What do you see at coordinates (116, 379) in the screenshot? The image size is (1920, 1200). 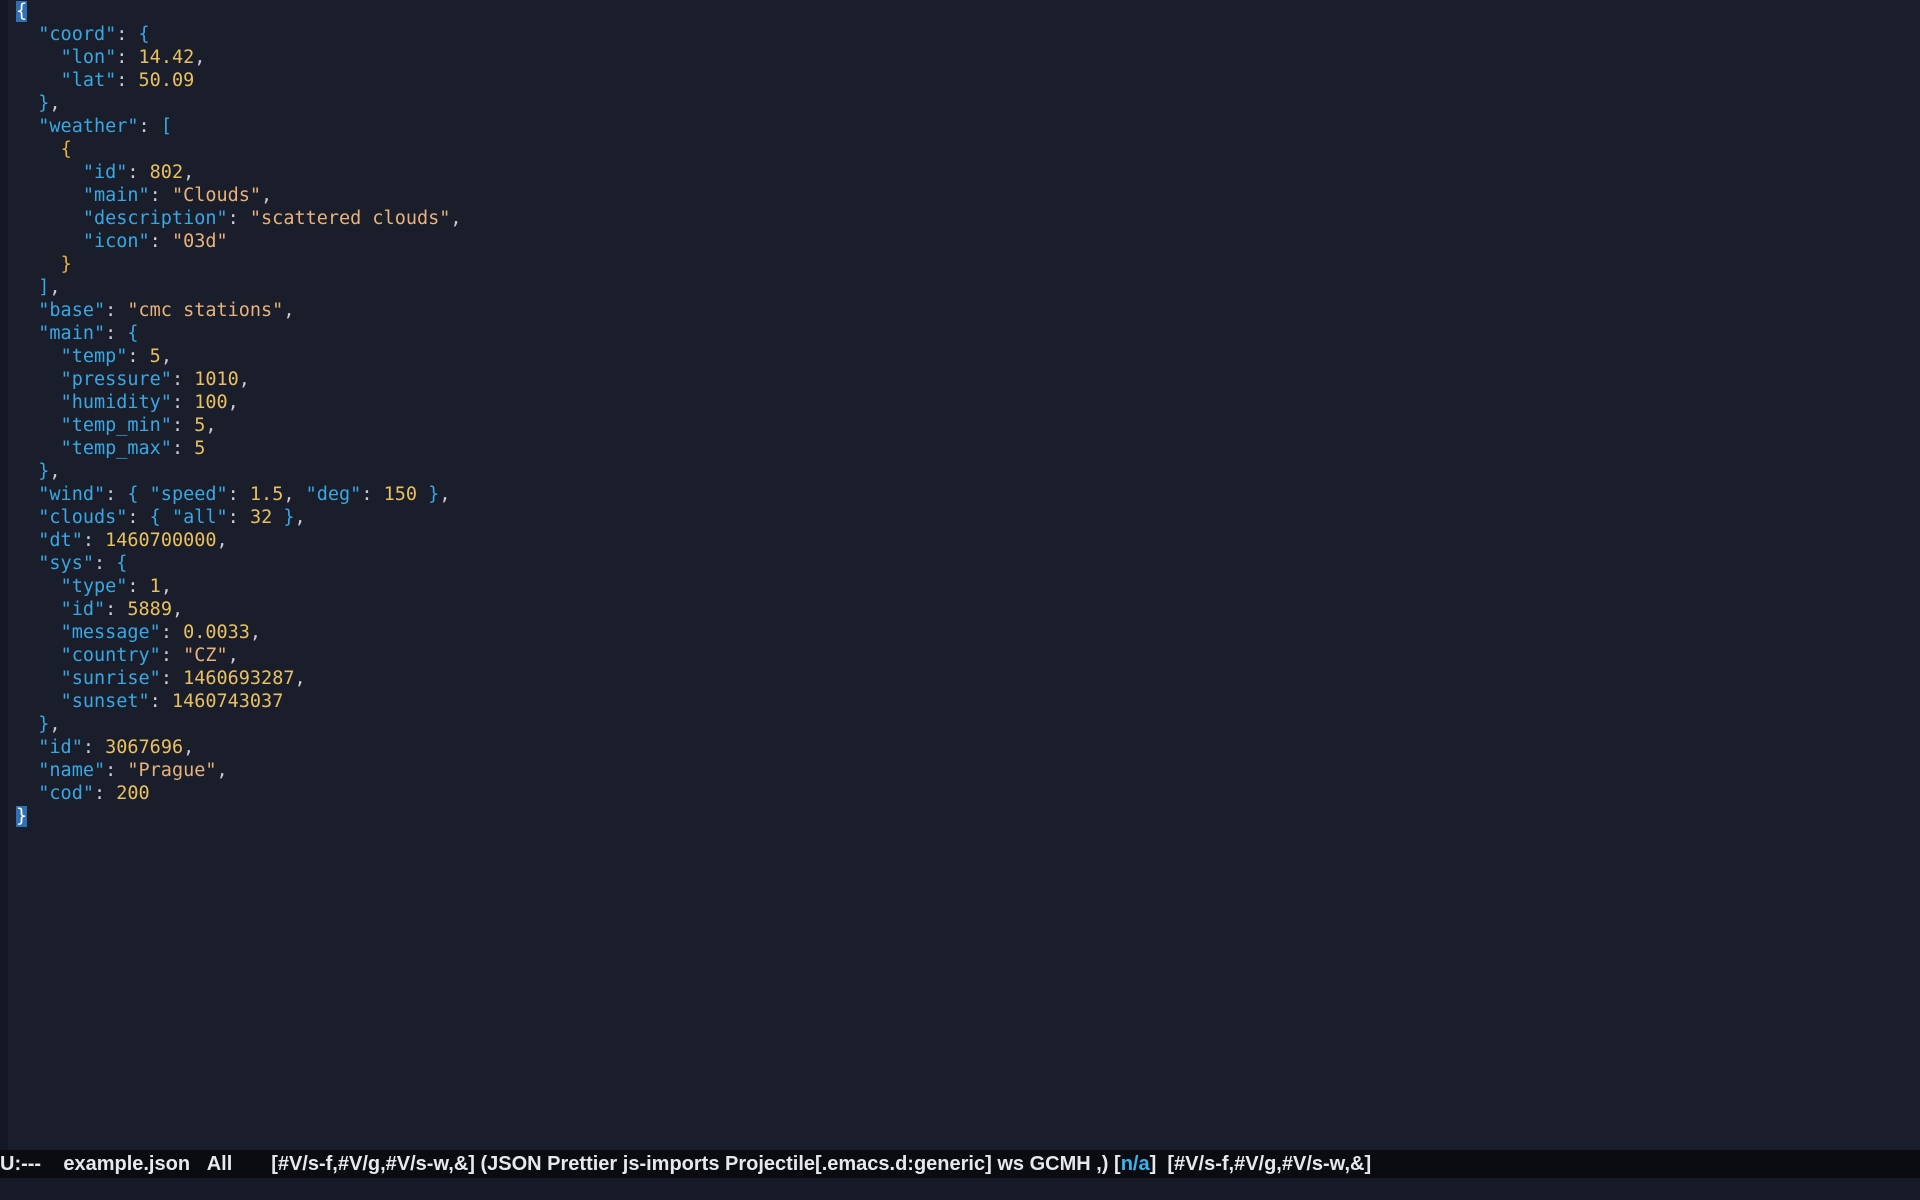 I see `code-token: "pressure"` at bounding box center [116, 379].